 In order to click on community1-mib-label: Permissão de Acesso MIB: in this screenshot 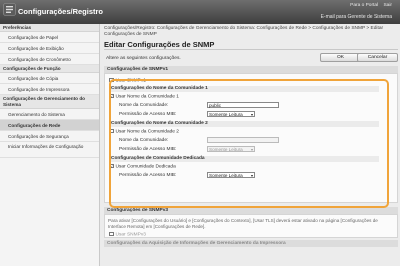, I will do `click(148, 114)`.